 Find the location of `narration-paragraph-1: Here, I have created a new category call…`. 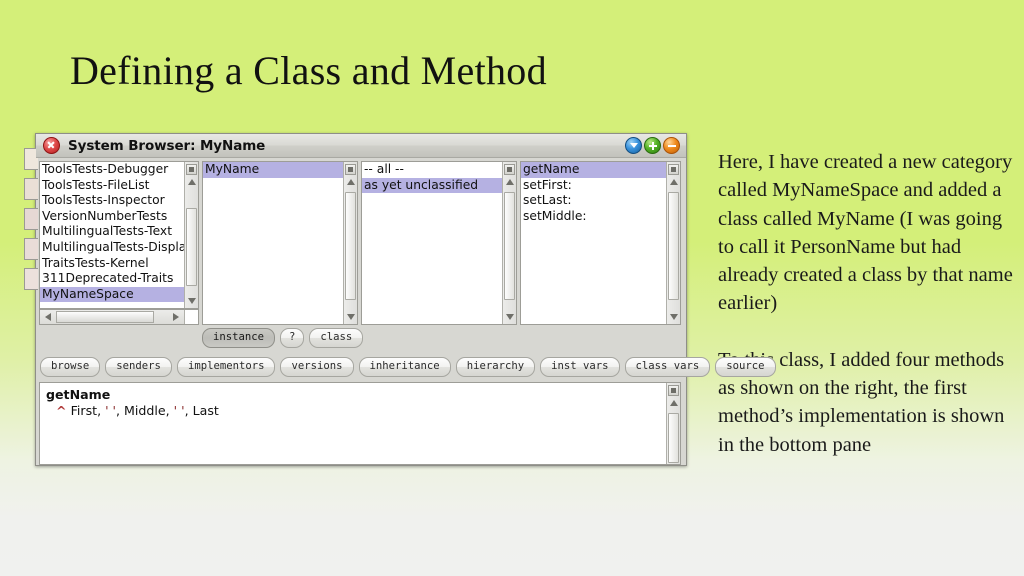

narration-paragraph-1: Here, I have created a new category call… is located at coordinates (865, 233).